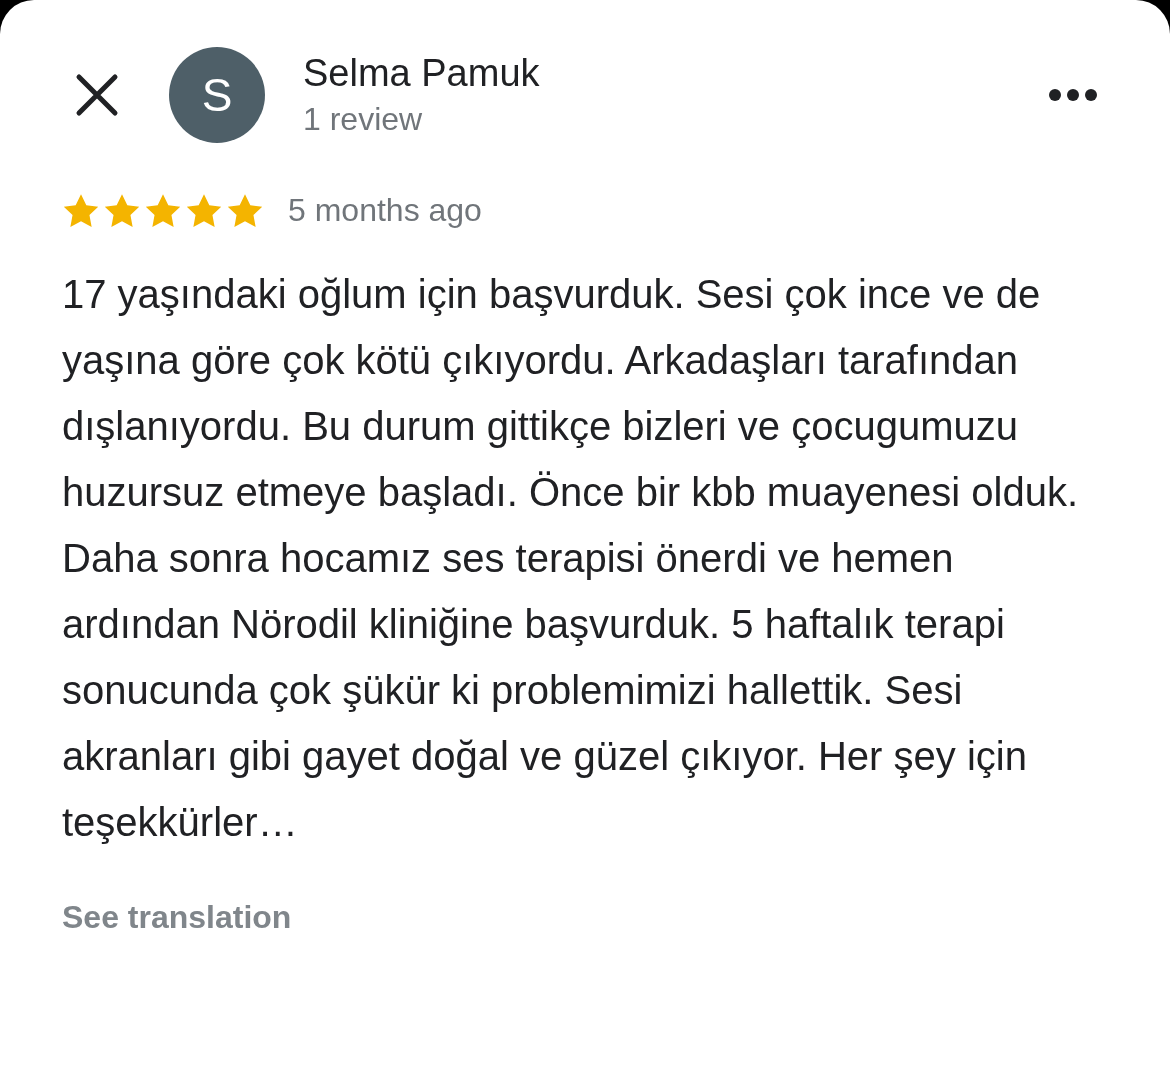  I want to click on close-button, so click(97, 95).